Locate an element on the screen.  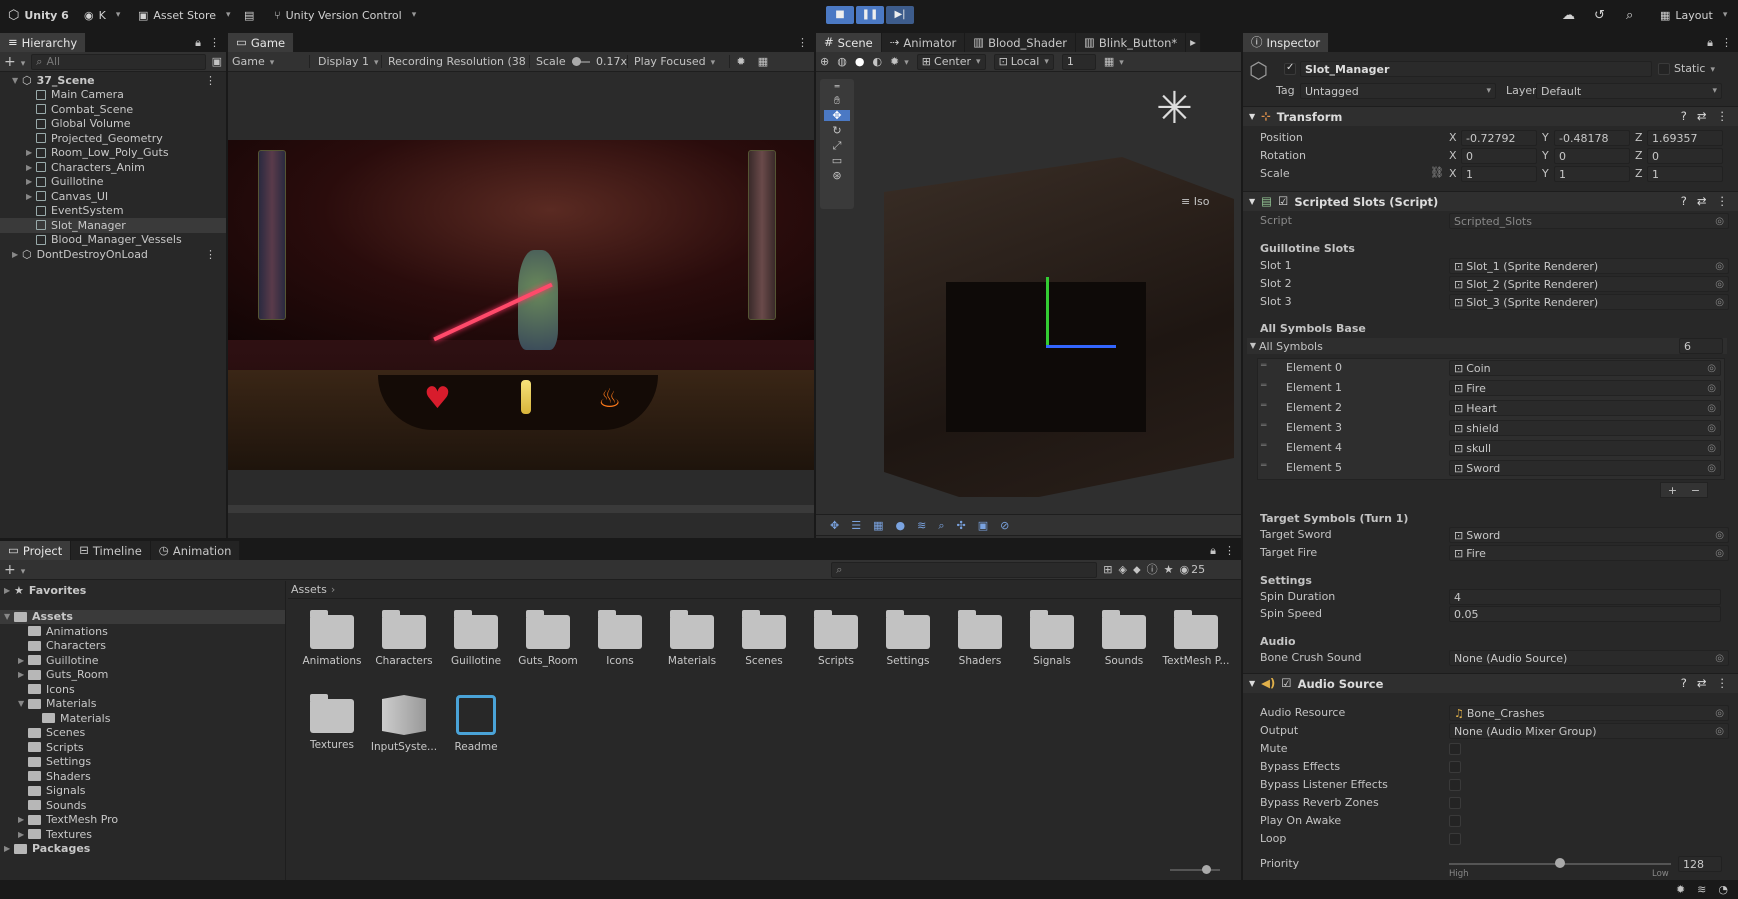
game-mode-dropdown: Game is located at coordinates (269, 61).